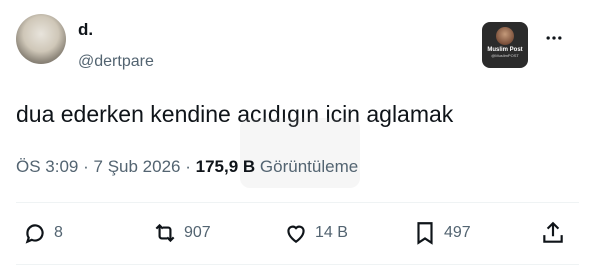 This screenshot has height=271, width=595. What do you see at coordinates (457, 232) in the screenshot?
I see `bookmark-count: 497` at bounding box center [457, 232].